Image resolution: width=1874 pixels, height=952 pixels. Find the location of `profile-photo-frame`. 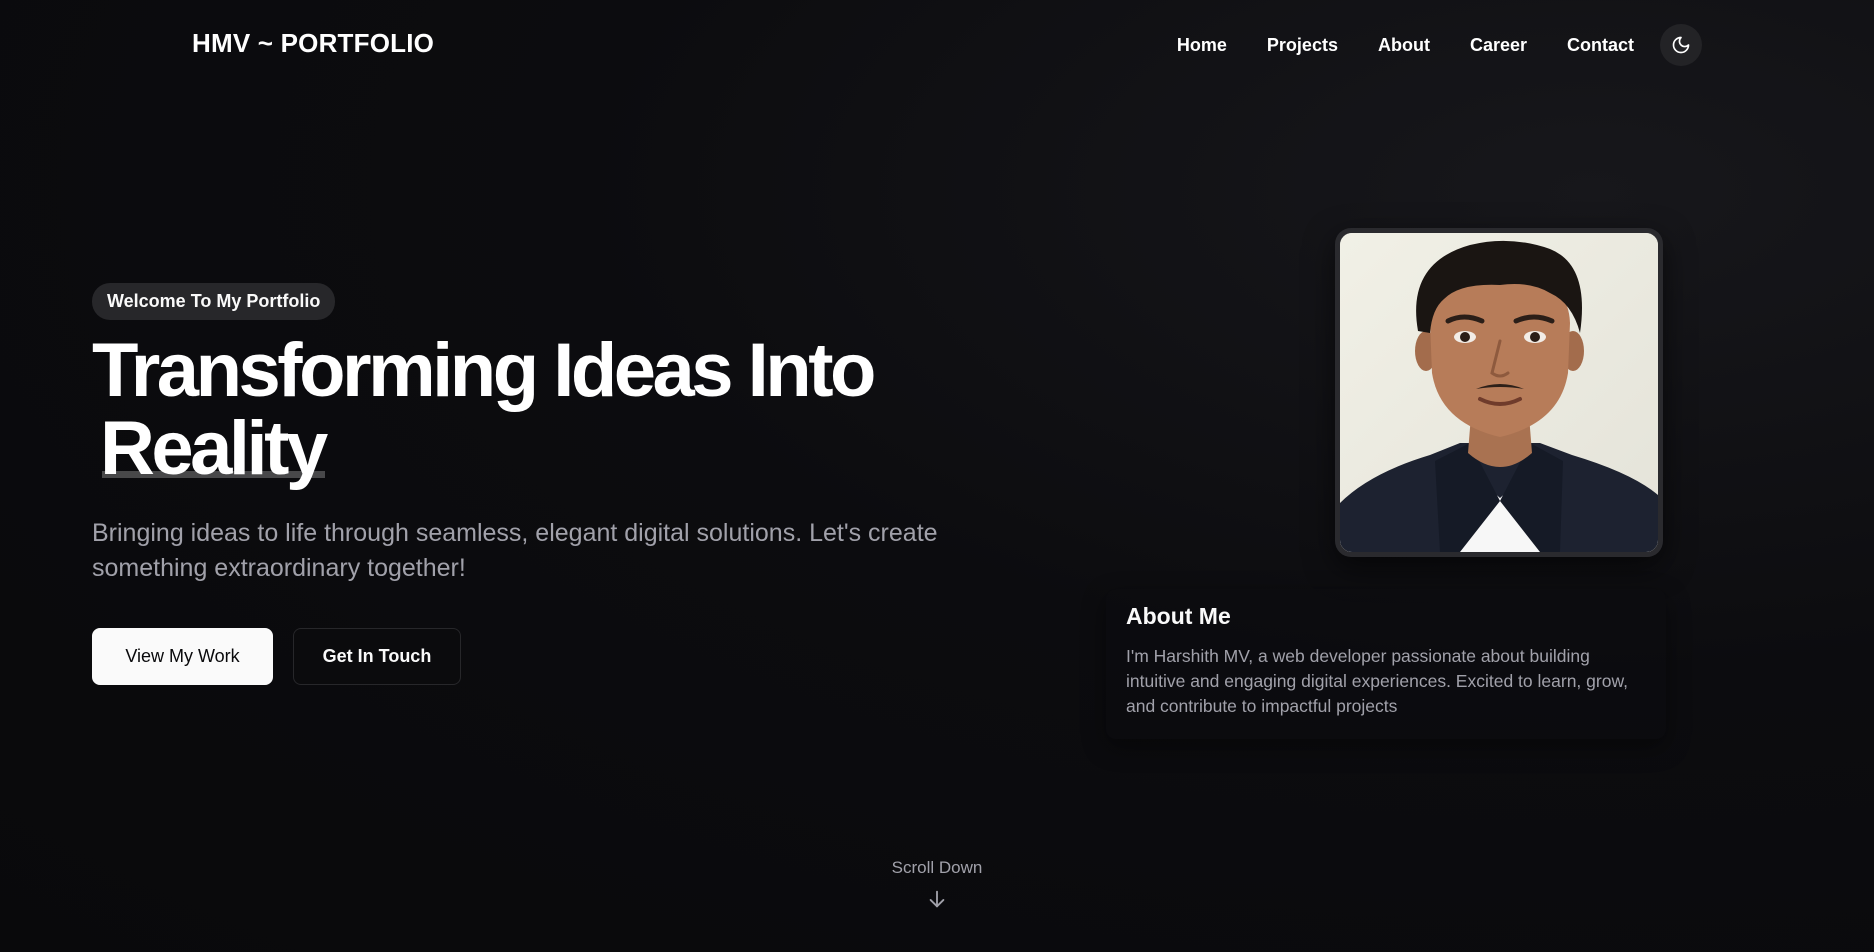

profile-photo-frame is located at coordinates (1499, 392).